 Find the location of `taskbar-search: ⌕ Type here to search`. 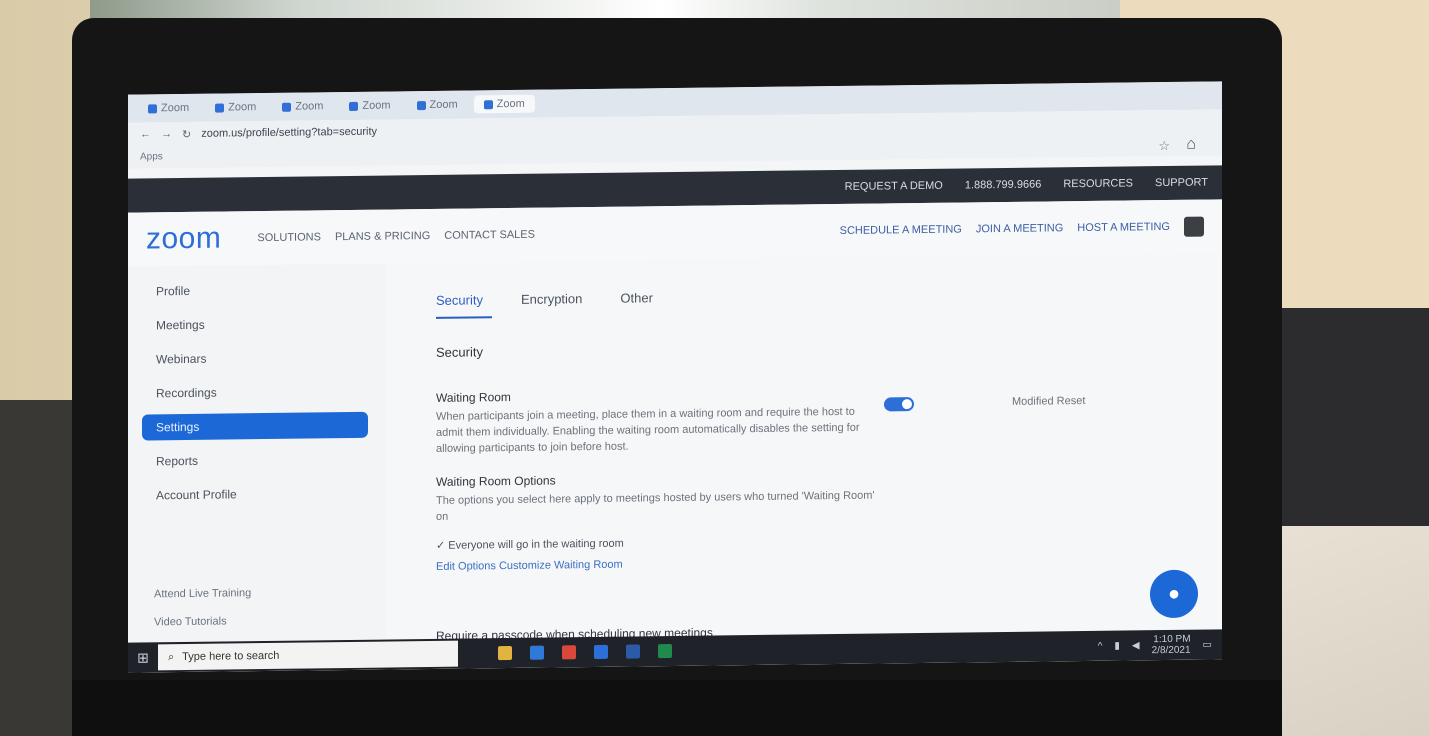

taskbar-search: ⌕ Type here to search is located at coordinates (308, 655).